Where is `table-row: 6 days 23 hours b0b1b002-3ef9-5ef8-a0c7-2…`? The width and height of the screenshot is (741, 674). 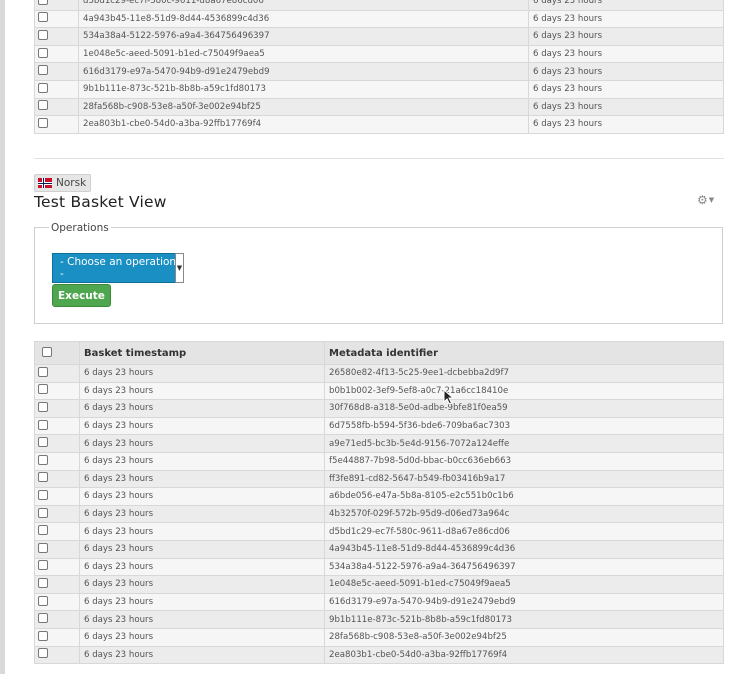 table-row: 6 days 23 hours b0b1b002-3ef9-5ef8-a0c7-2… is located at coordinates (379, 391).